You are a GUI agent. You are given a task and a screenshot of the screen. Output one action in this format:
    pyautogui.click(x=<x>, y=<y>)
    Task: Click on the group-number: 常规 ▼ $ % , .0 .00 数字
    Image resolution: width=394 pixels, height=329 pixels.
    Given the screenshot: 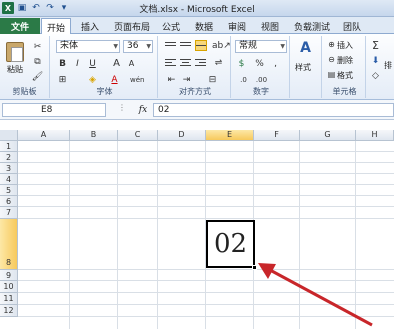 What is the action you would take?
    pyautogui.click(x=261, y=67)
    